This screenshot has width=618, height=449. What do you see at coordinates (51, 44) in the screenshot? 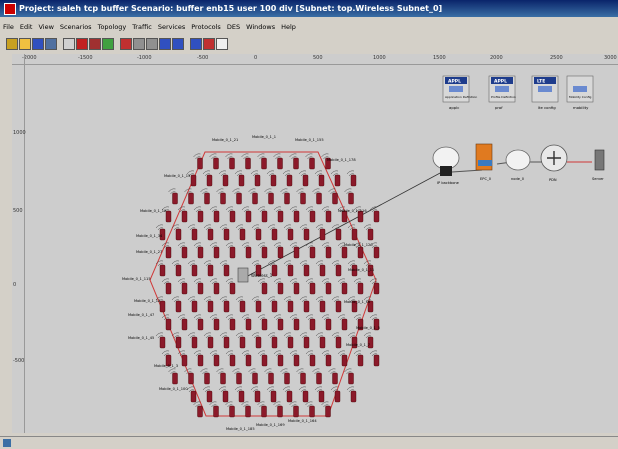
I see `print-icon` at bounding box center [51, 44].